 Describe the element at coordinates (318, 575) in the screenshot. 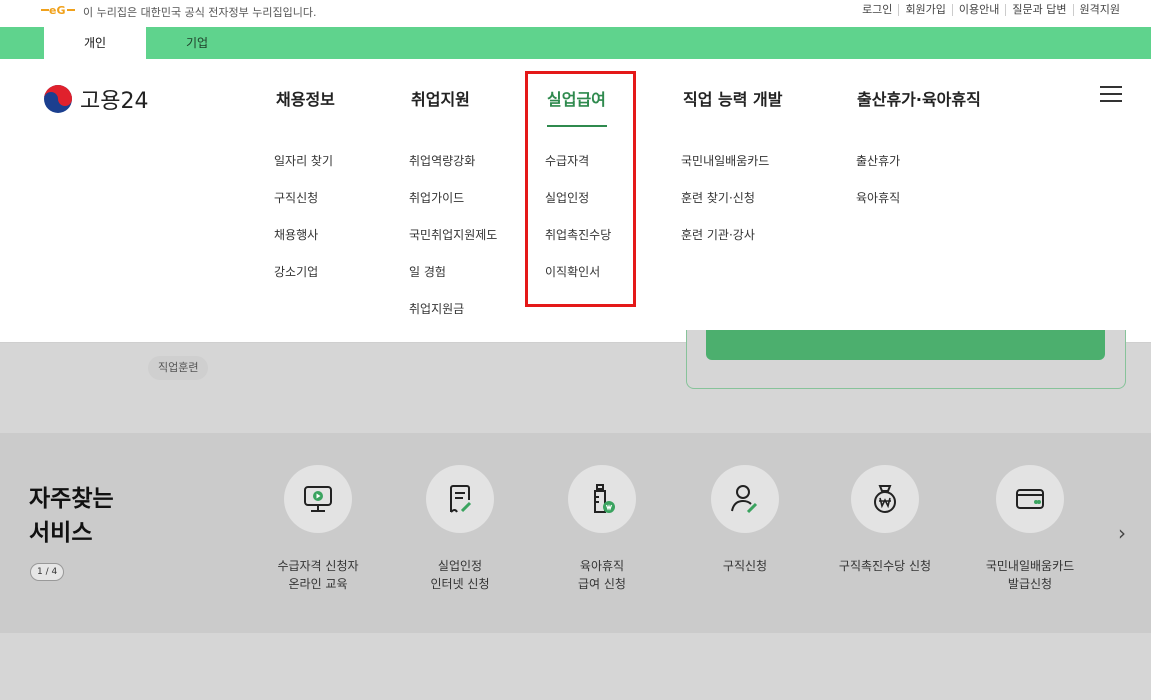

I see `service-label: 수급자격 신청자 온라인 교육` at that location.